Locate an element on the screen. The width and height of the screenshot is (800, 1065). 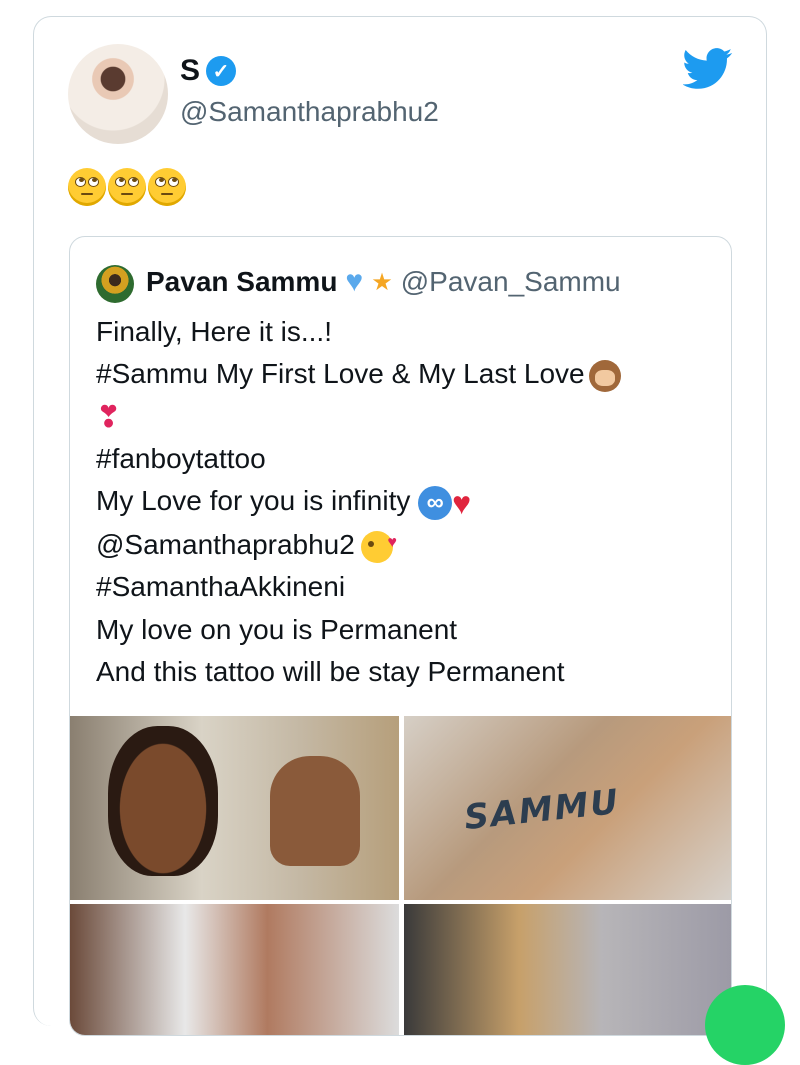
text-line: @Samanthaprabhu2 is located at coordinates (406, 544).